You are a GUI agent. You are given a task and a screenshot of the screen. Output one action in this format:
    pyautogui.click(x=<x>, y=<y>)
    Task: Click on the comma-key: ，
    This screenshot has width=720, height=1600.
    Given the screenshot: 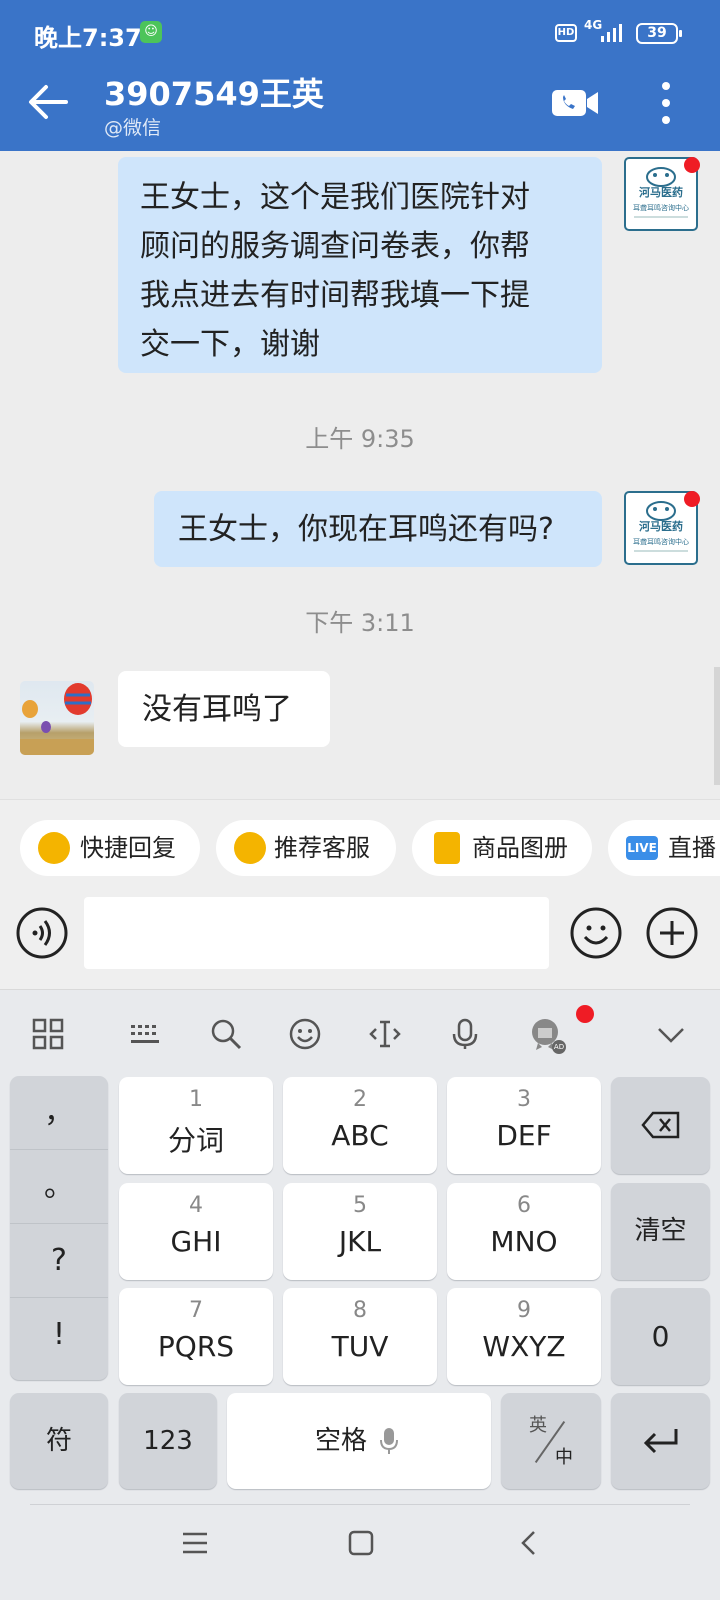 What is the action you would take?
    pyautogui.click(x=59, y=1113)
    